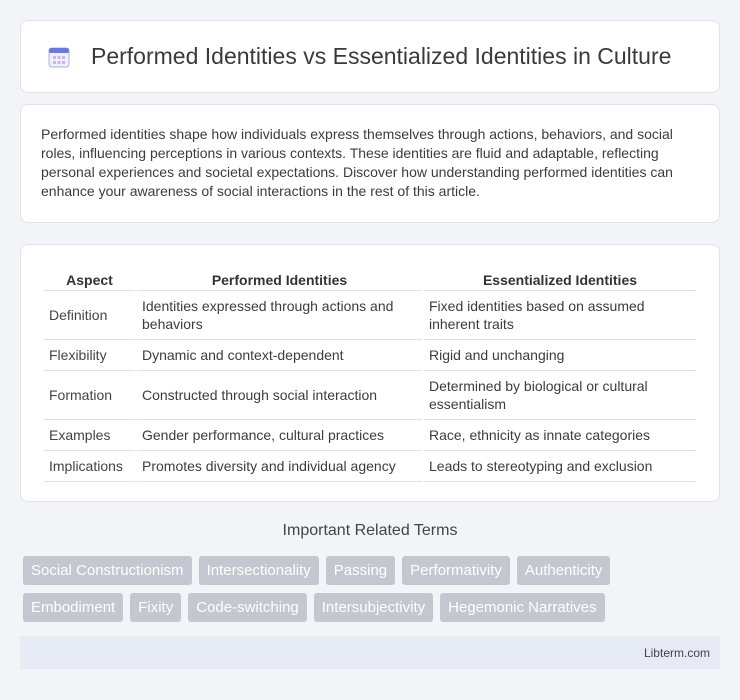 This screenshot has height=700, width=740. What do you see at coordinates (59, 57) in the screenshot?
I see `calendar-icon` at bounding box center [59, 57].